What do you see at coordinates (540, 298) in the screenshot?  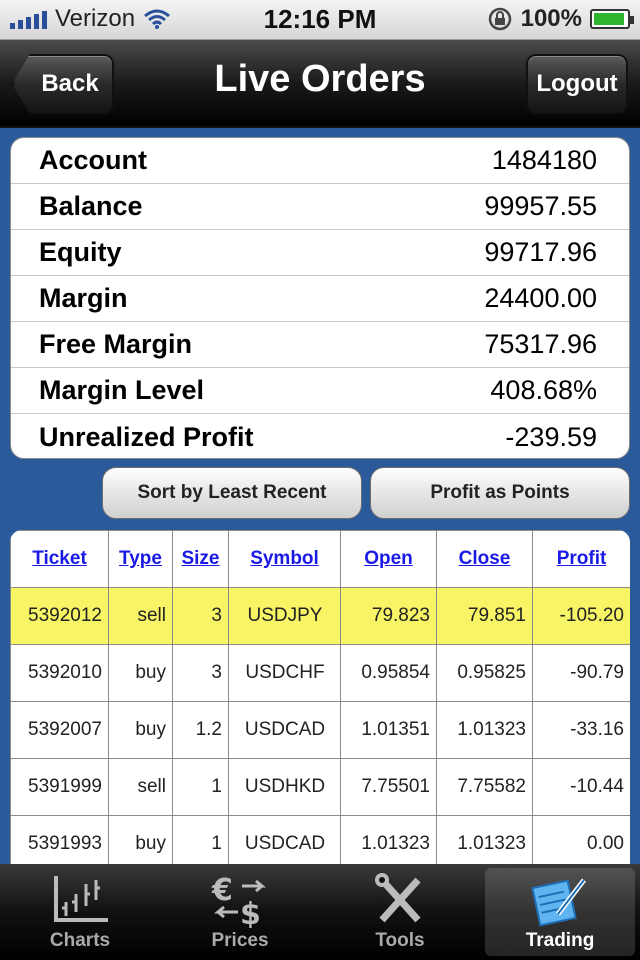 I see `summary-value: 24400.00` at bounding box center [540, 298].